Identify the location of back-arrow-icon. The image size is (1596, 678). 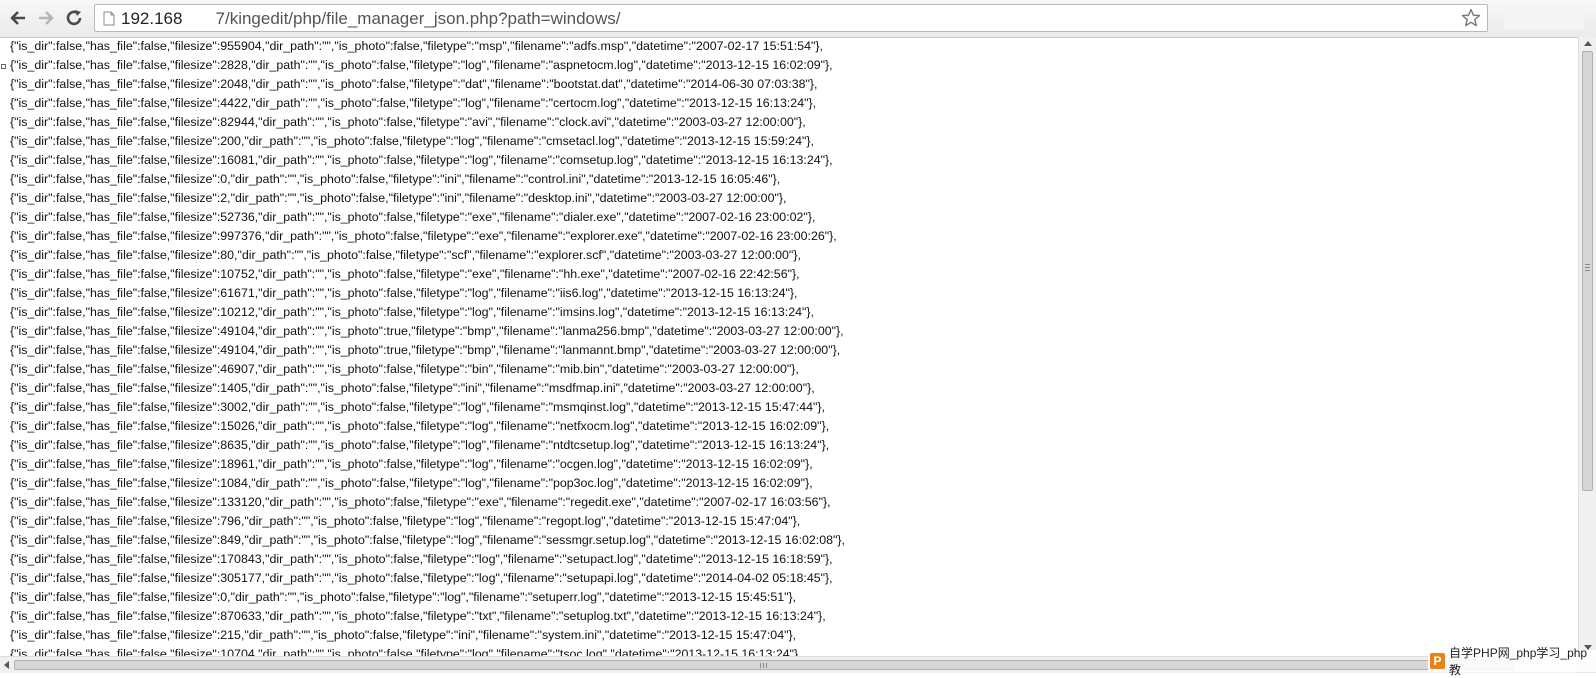
(17, 18).